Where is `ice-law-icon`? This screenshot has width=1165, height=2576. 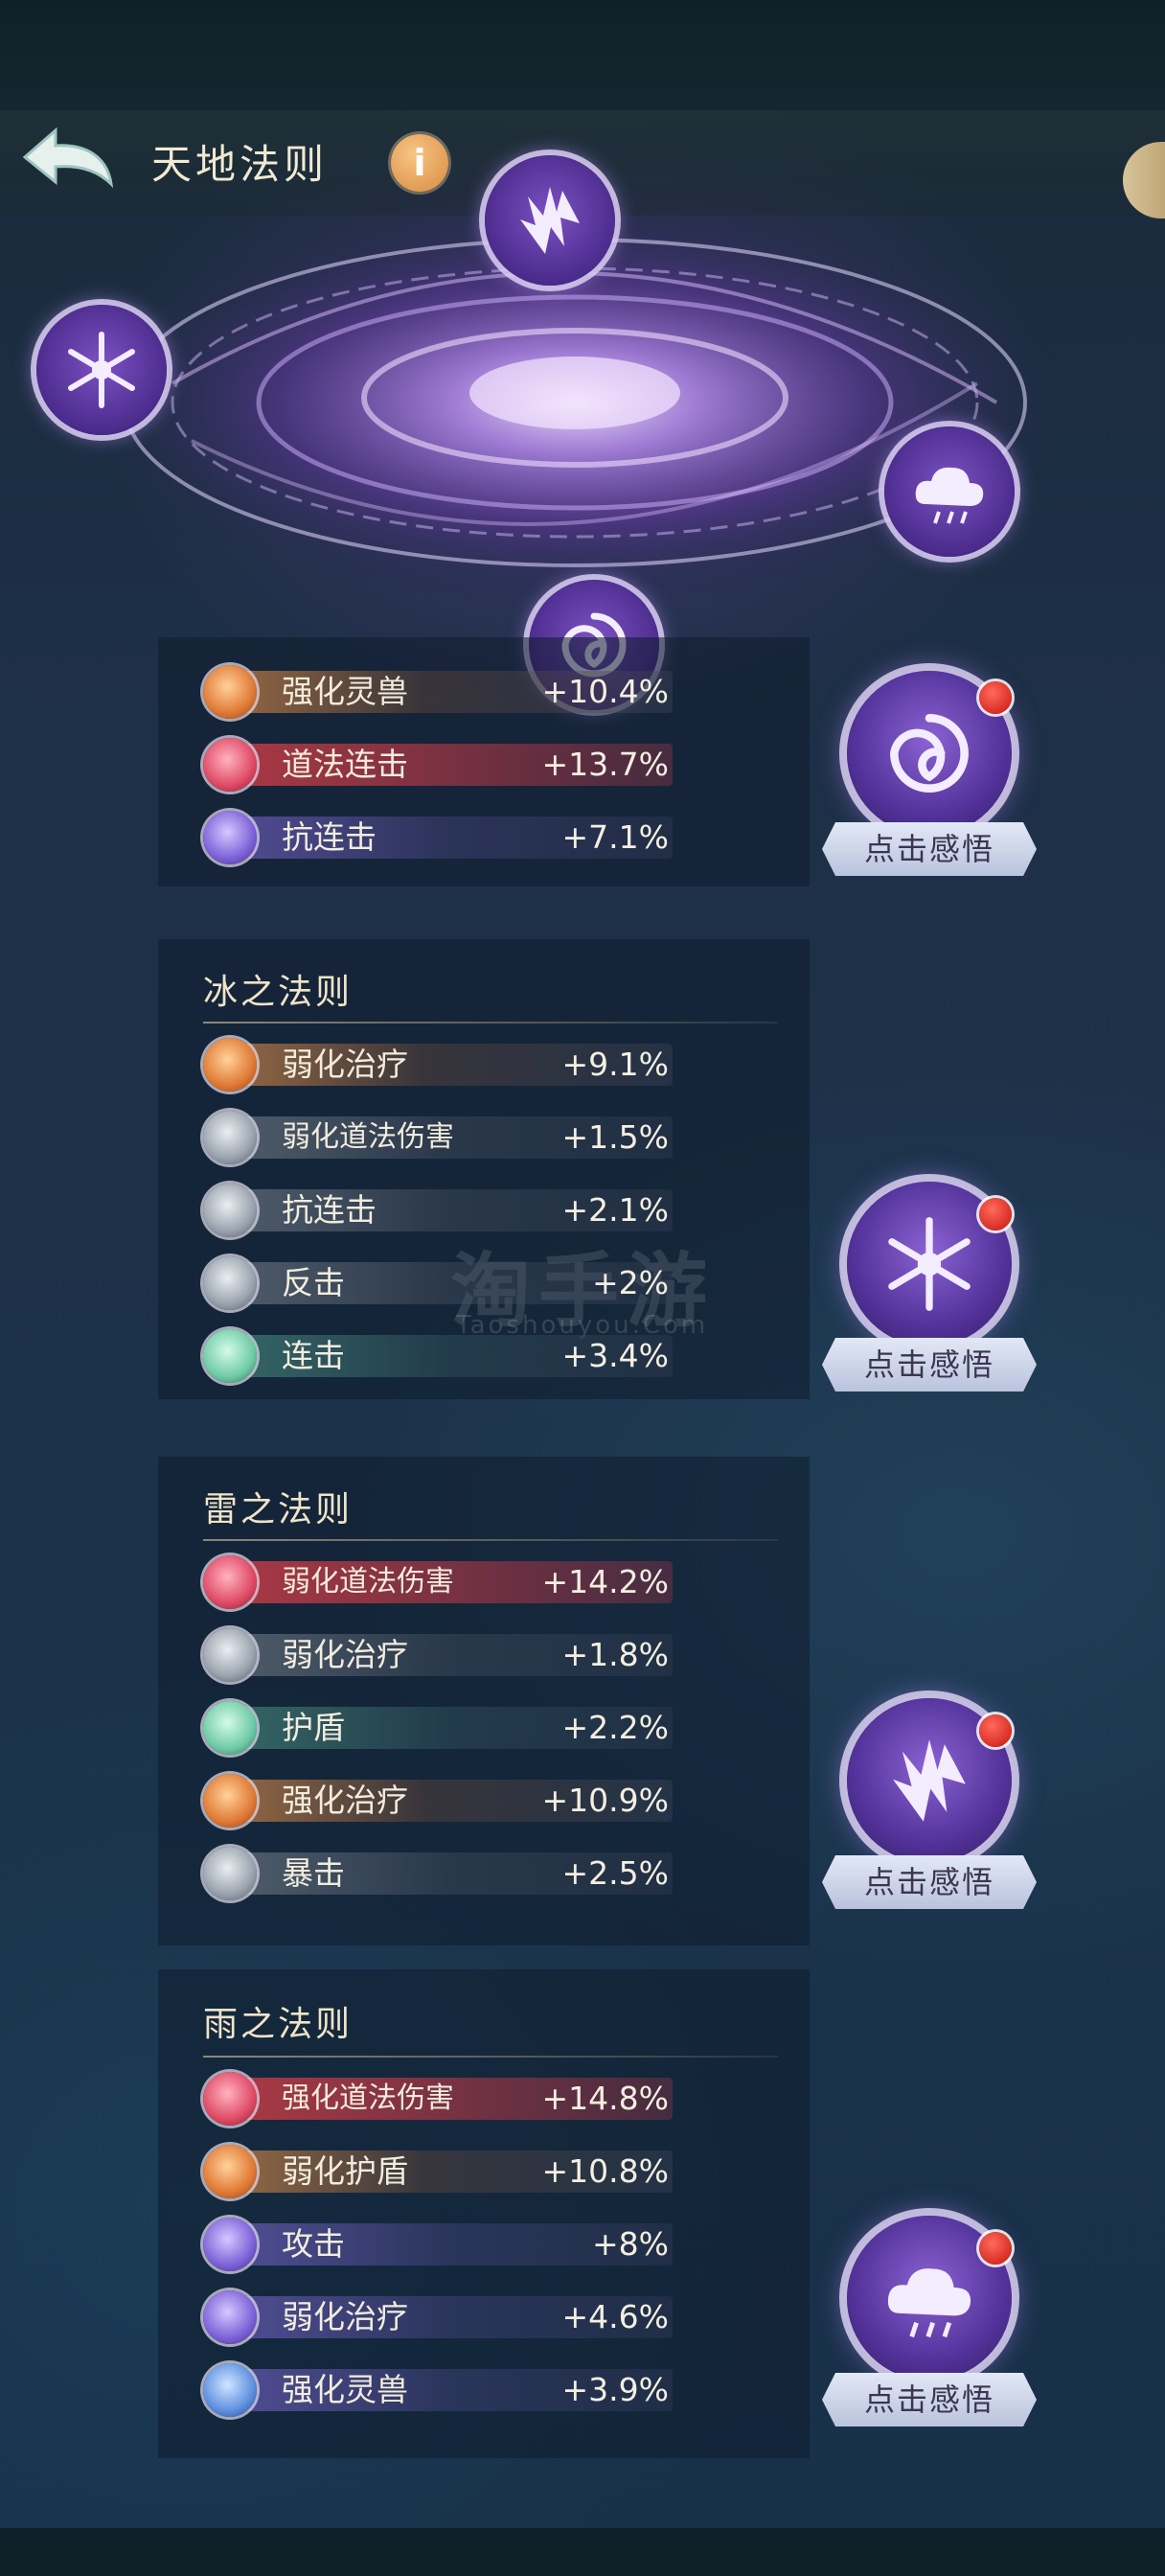
ice-law-icon is located at coordinates (102, 370).